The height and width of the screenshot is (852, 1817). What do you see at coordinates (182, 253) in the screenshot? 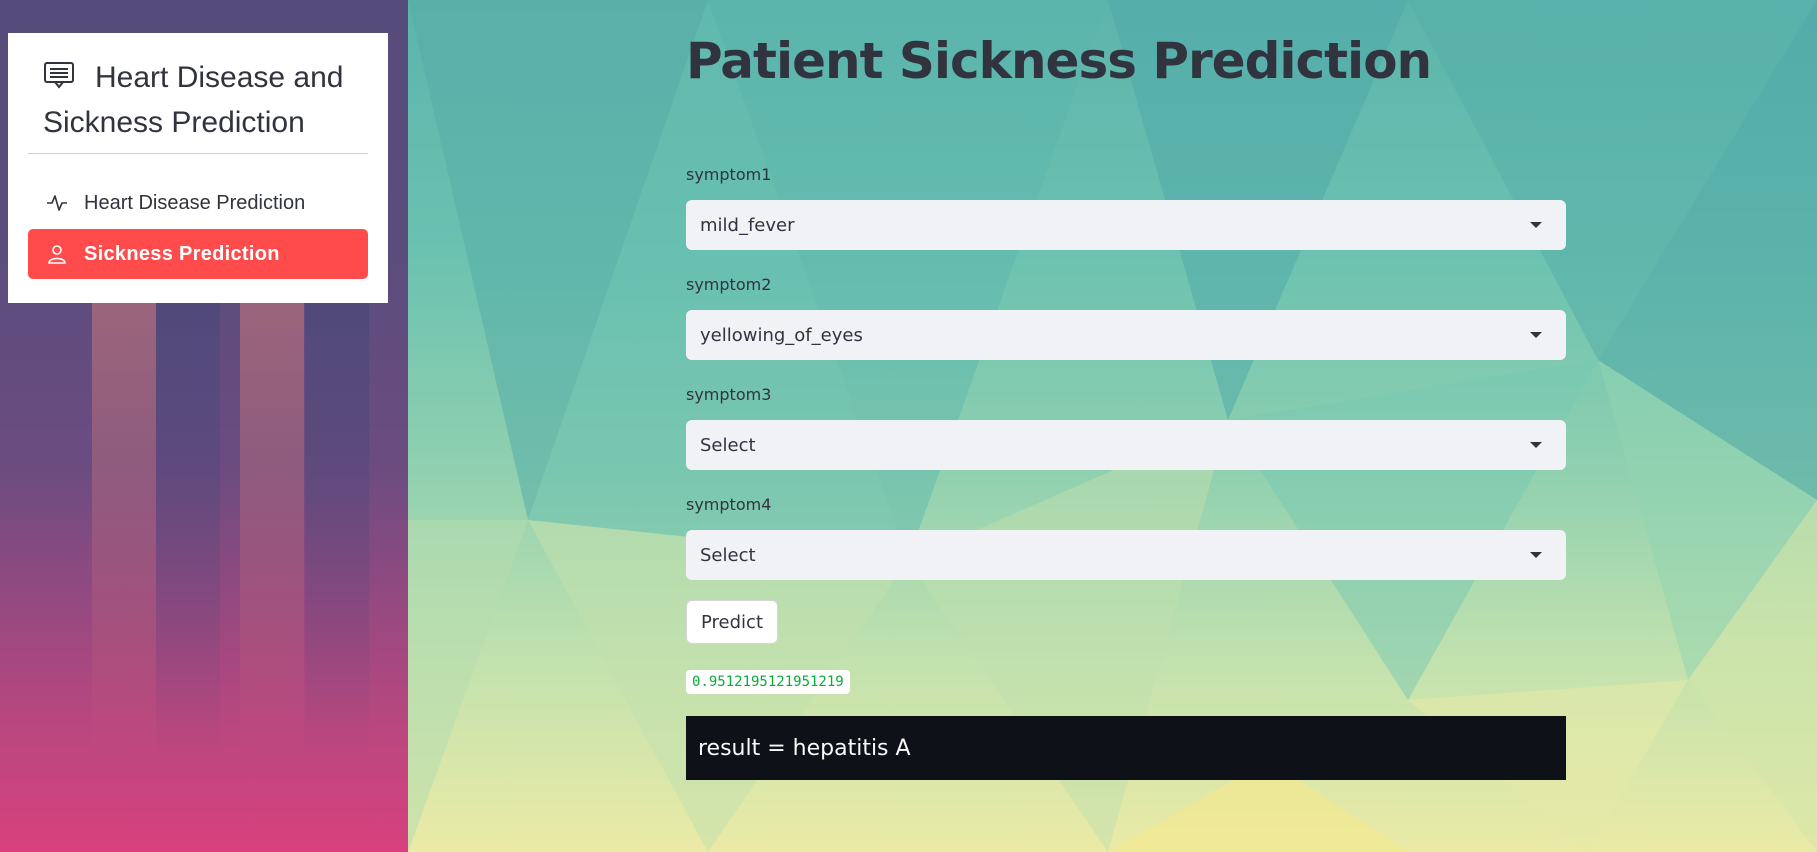
I see `menu-item-label: Sickness Prediction` at bounding box center [182, 253].